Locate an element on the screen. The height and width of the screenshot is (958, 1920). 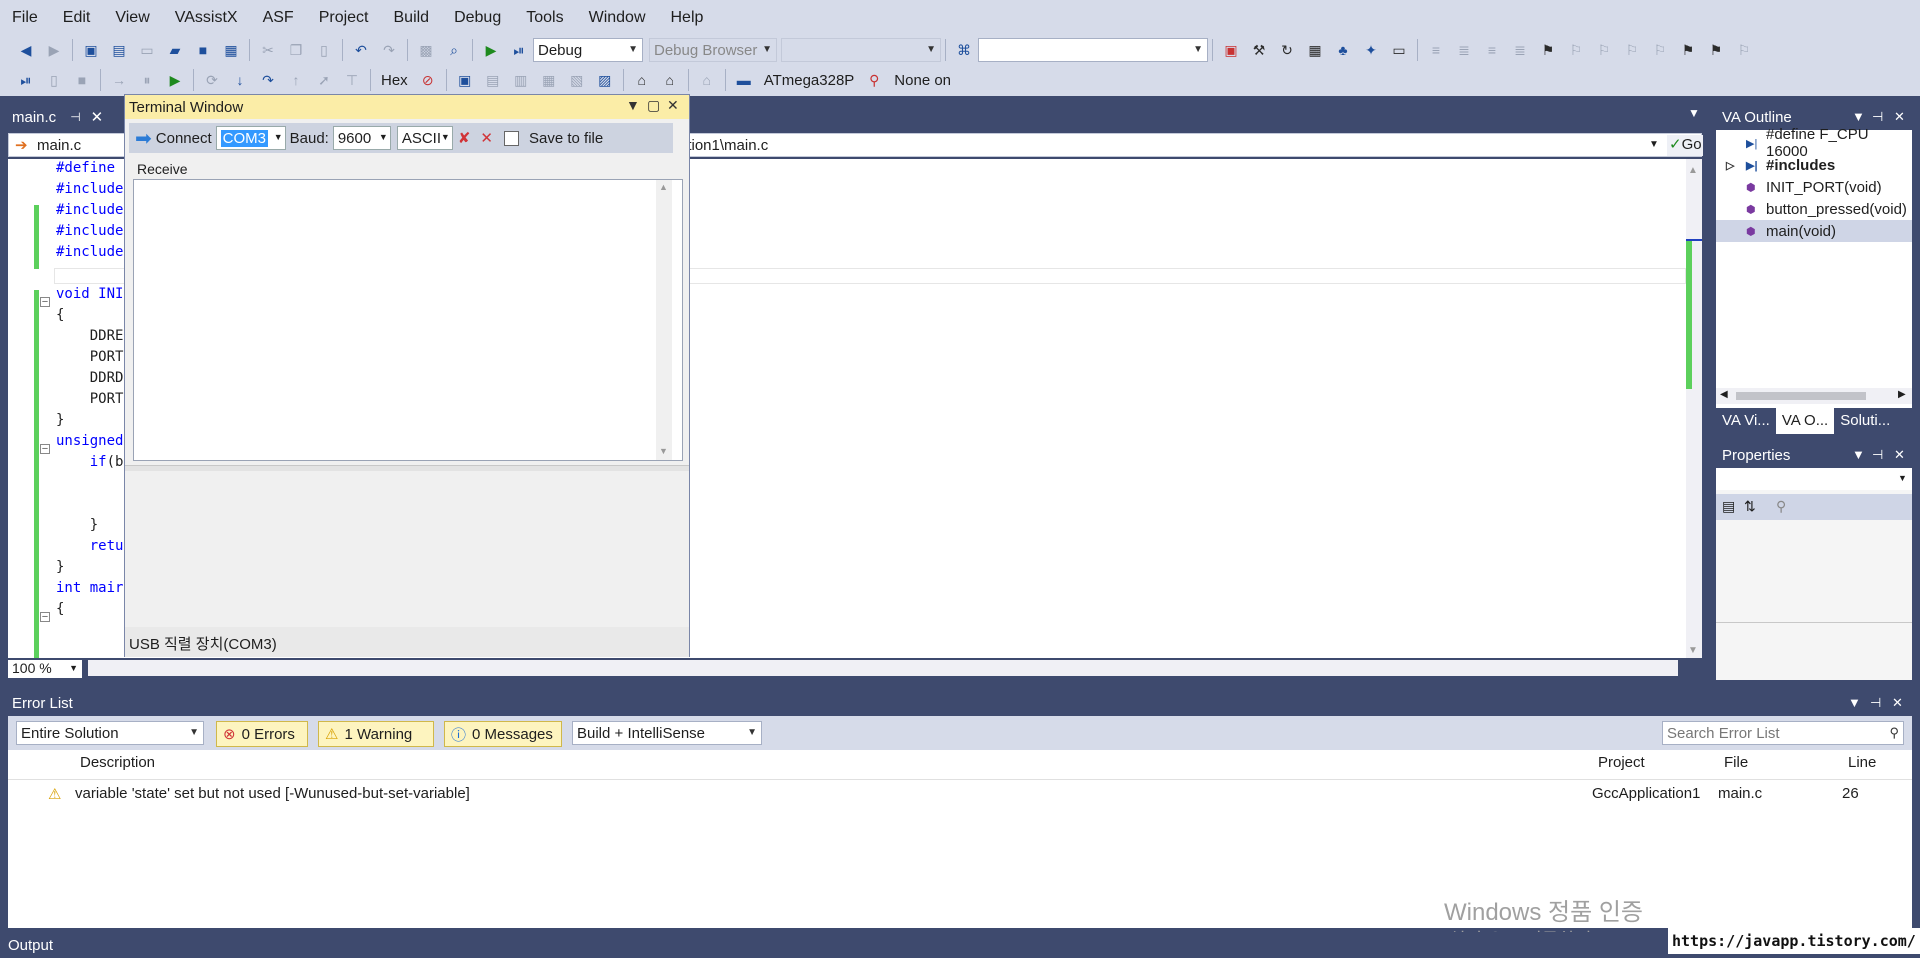
scroll-up-icon: ▲ is located at coordinates (663, 187).